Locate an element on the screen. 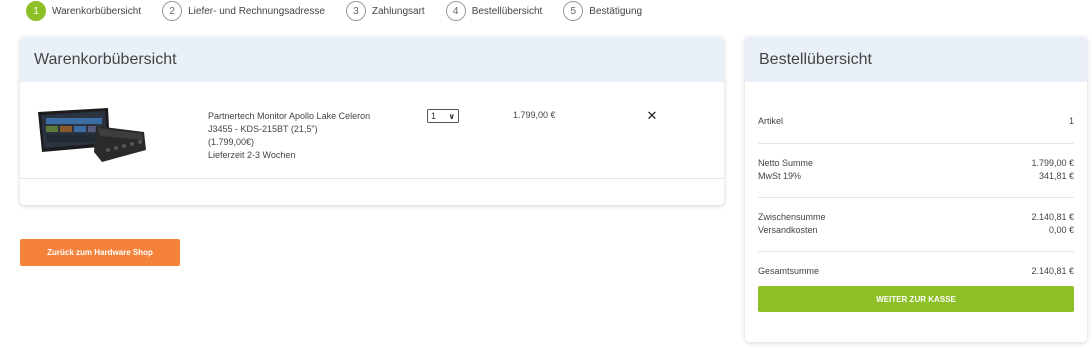 This screenshot has width=1092, height=350. vat-value: 341,81 € is located at coordinates (1056, 176).